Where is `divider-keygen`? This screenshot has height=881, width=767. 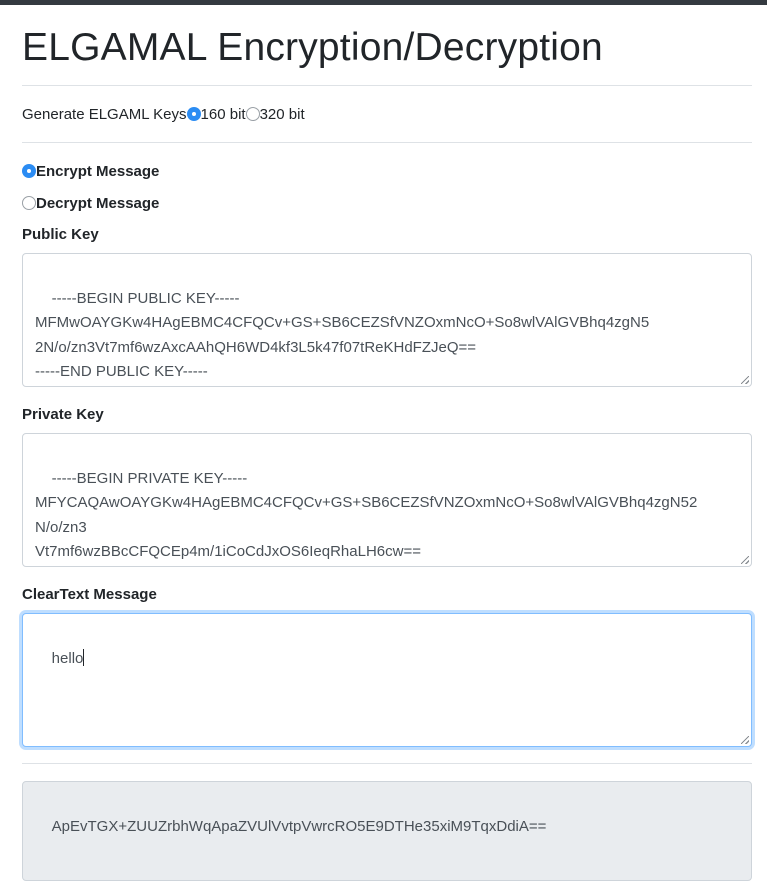
divider-keygen is located at coordinates (387, 142).